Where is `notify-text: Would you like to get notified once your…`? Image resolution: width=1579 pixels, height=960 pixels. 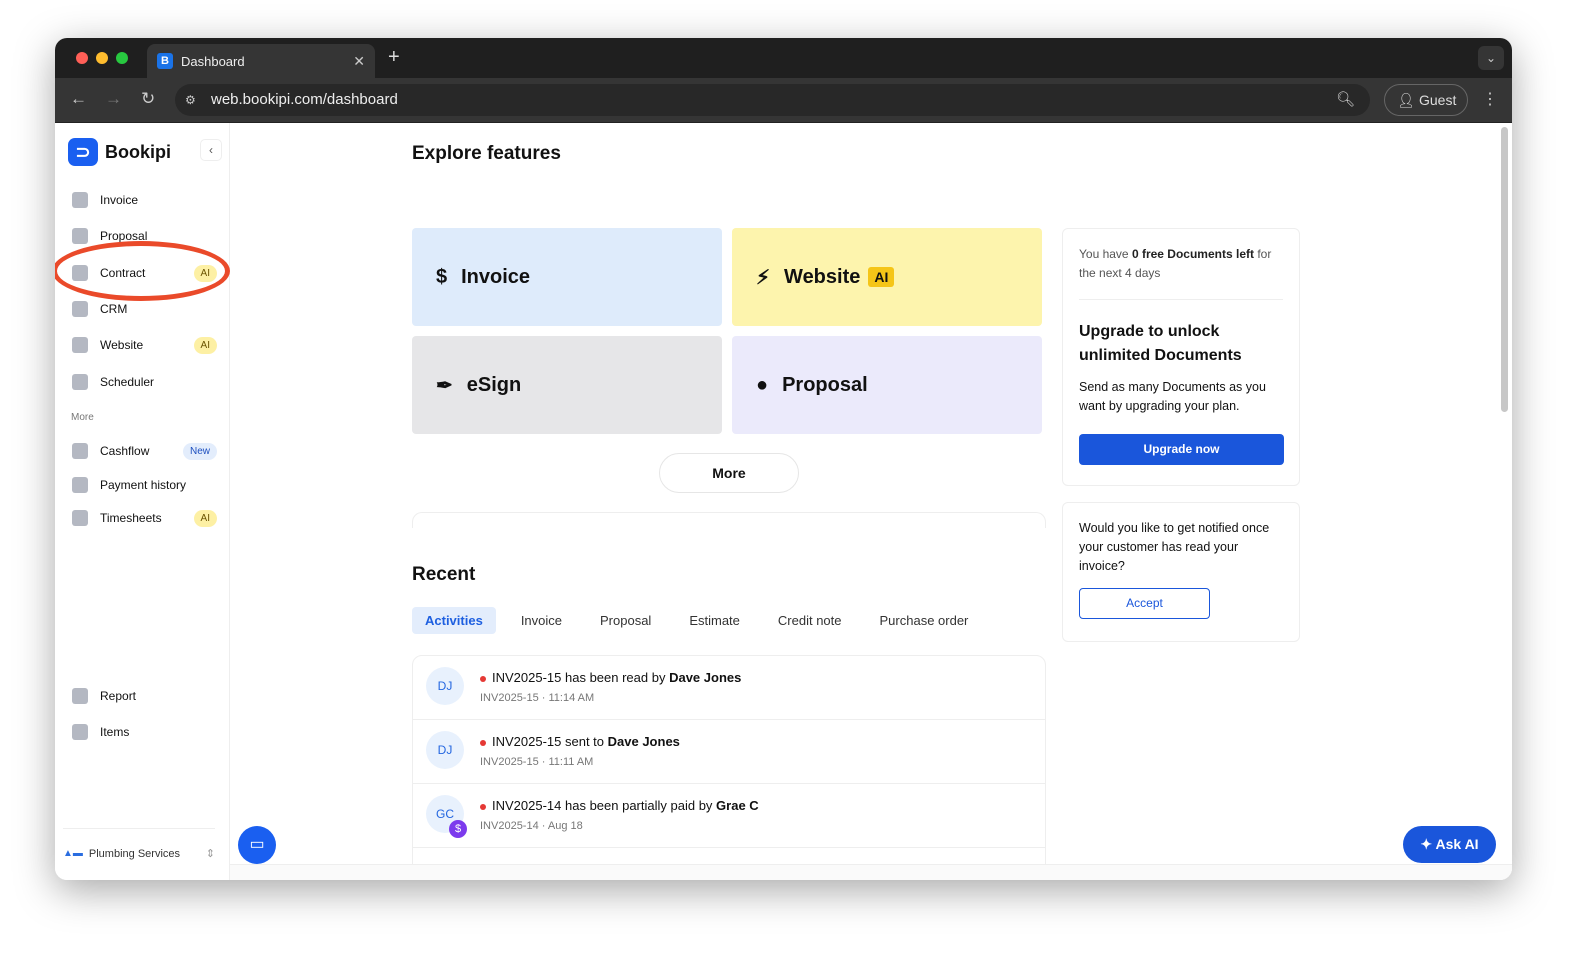
notify-text: Would you like to get notified once your… is located at coordinates (1174, 547).